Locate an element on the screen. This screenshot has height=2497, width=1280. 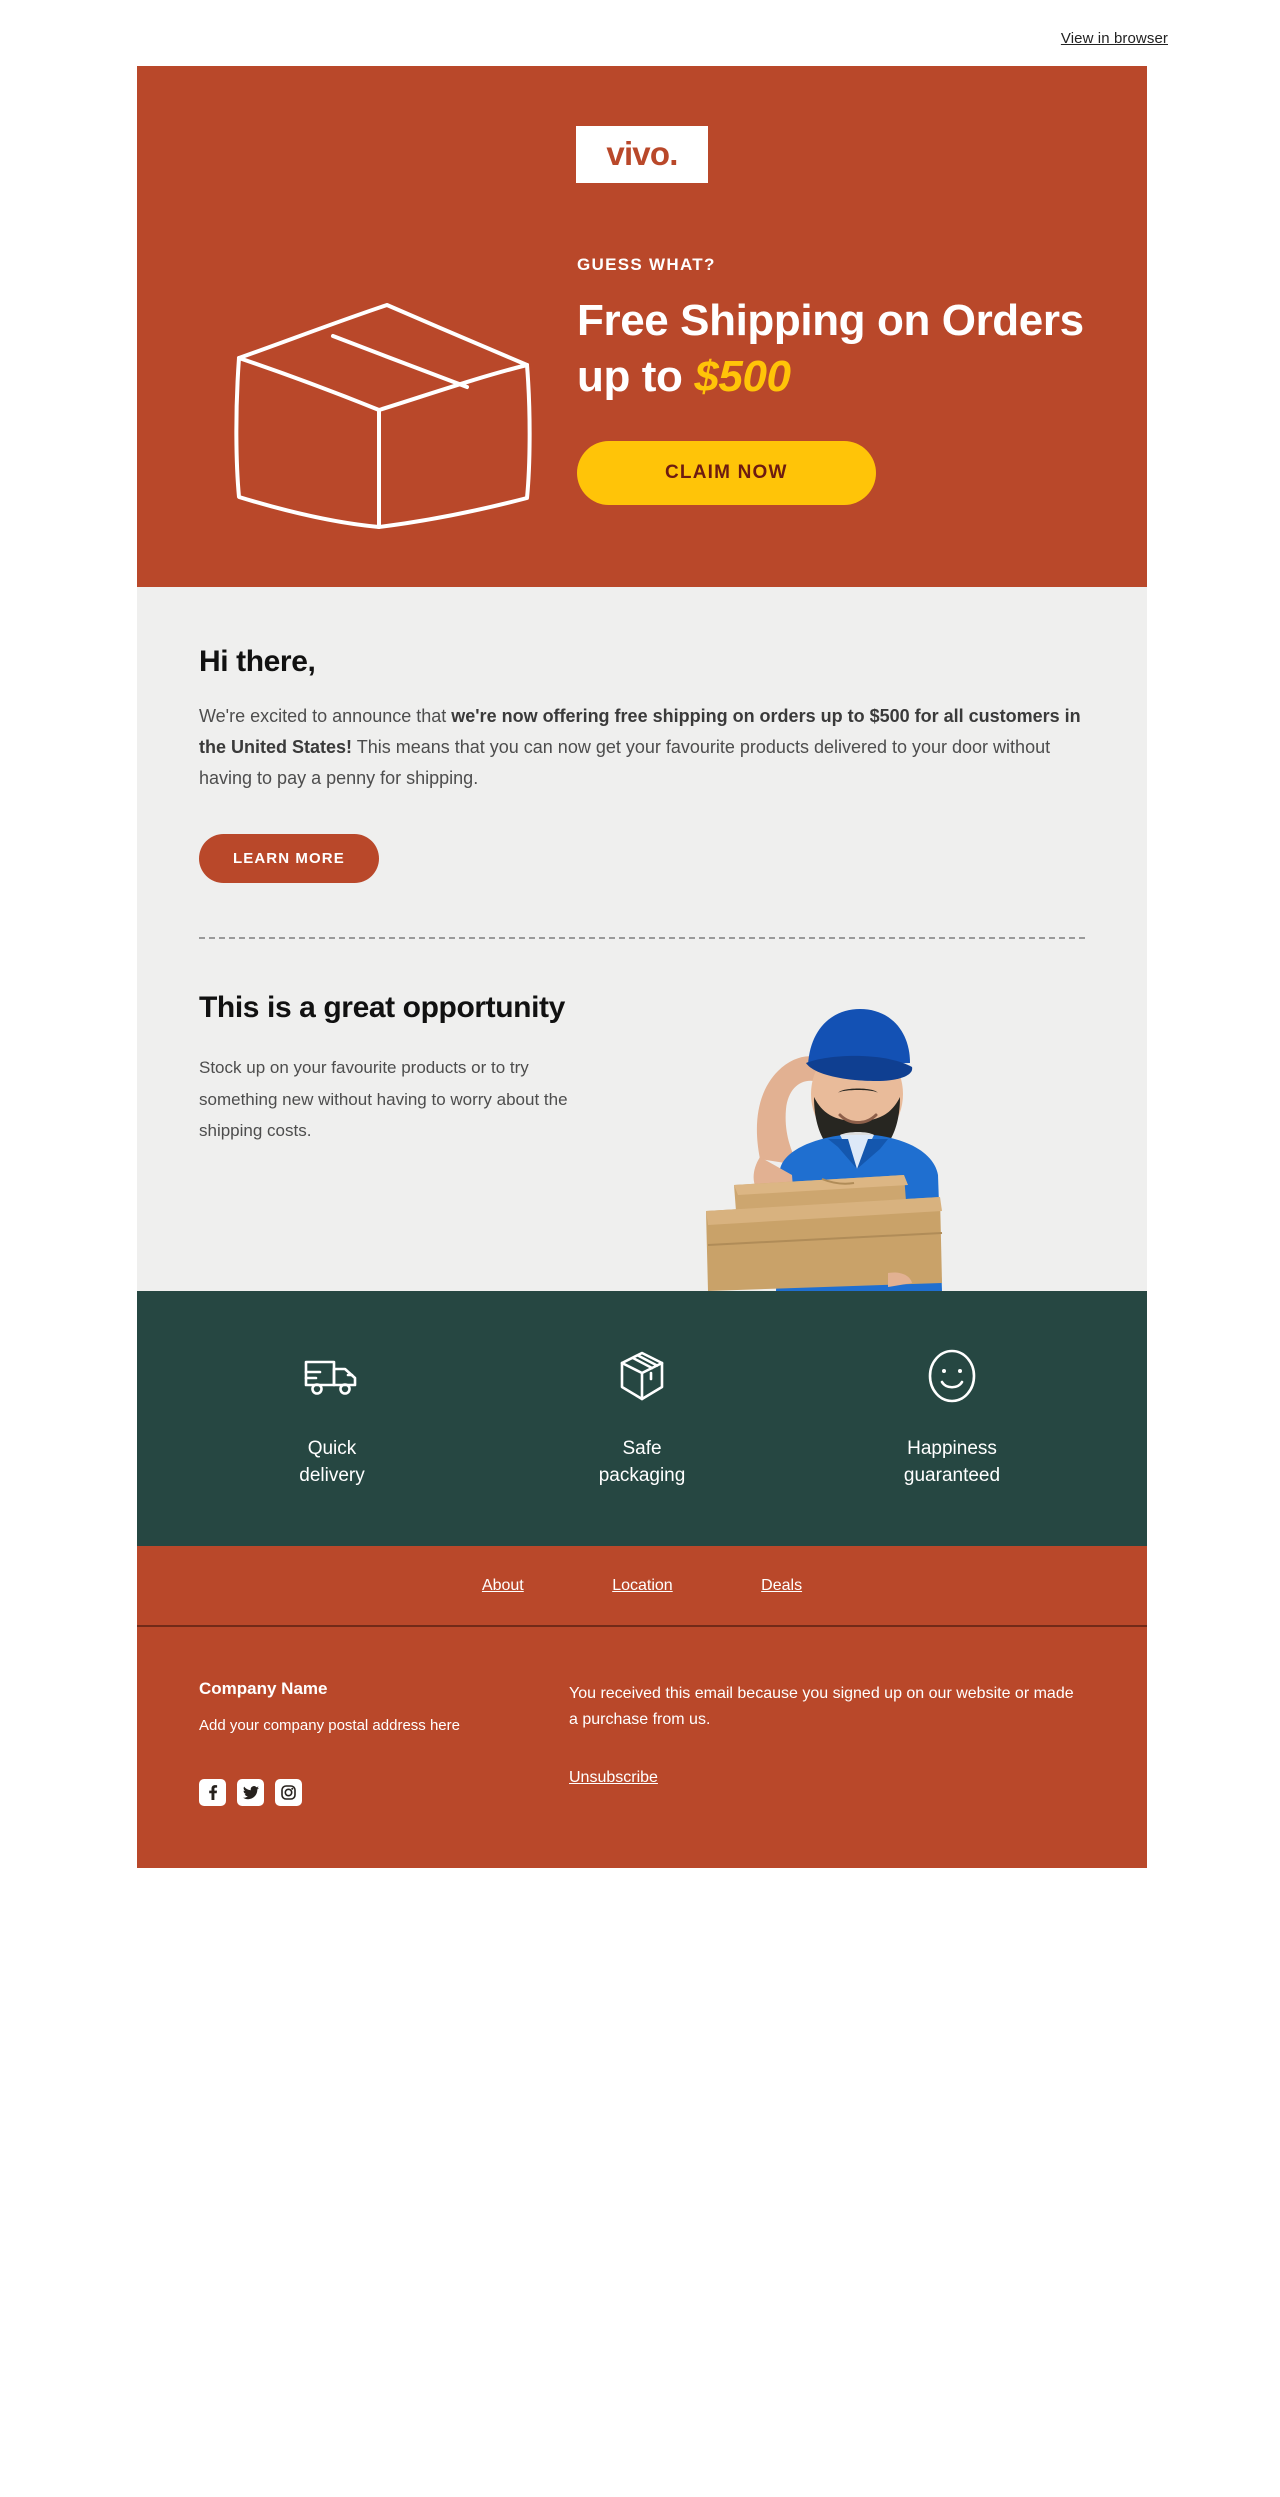
footer-link-location: Location is located at coordinates (642, 1586).